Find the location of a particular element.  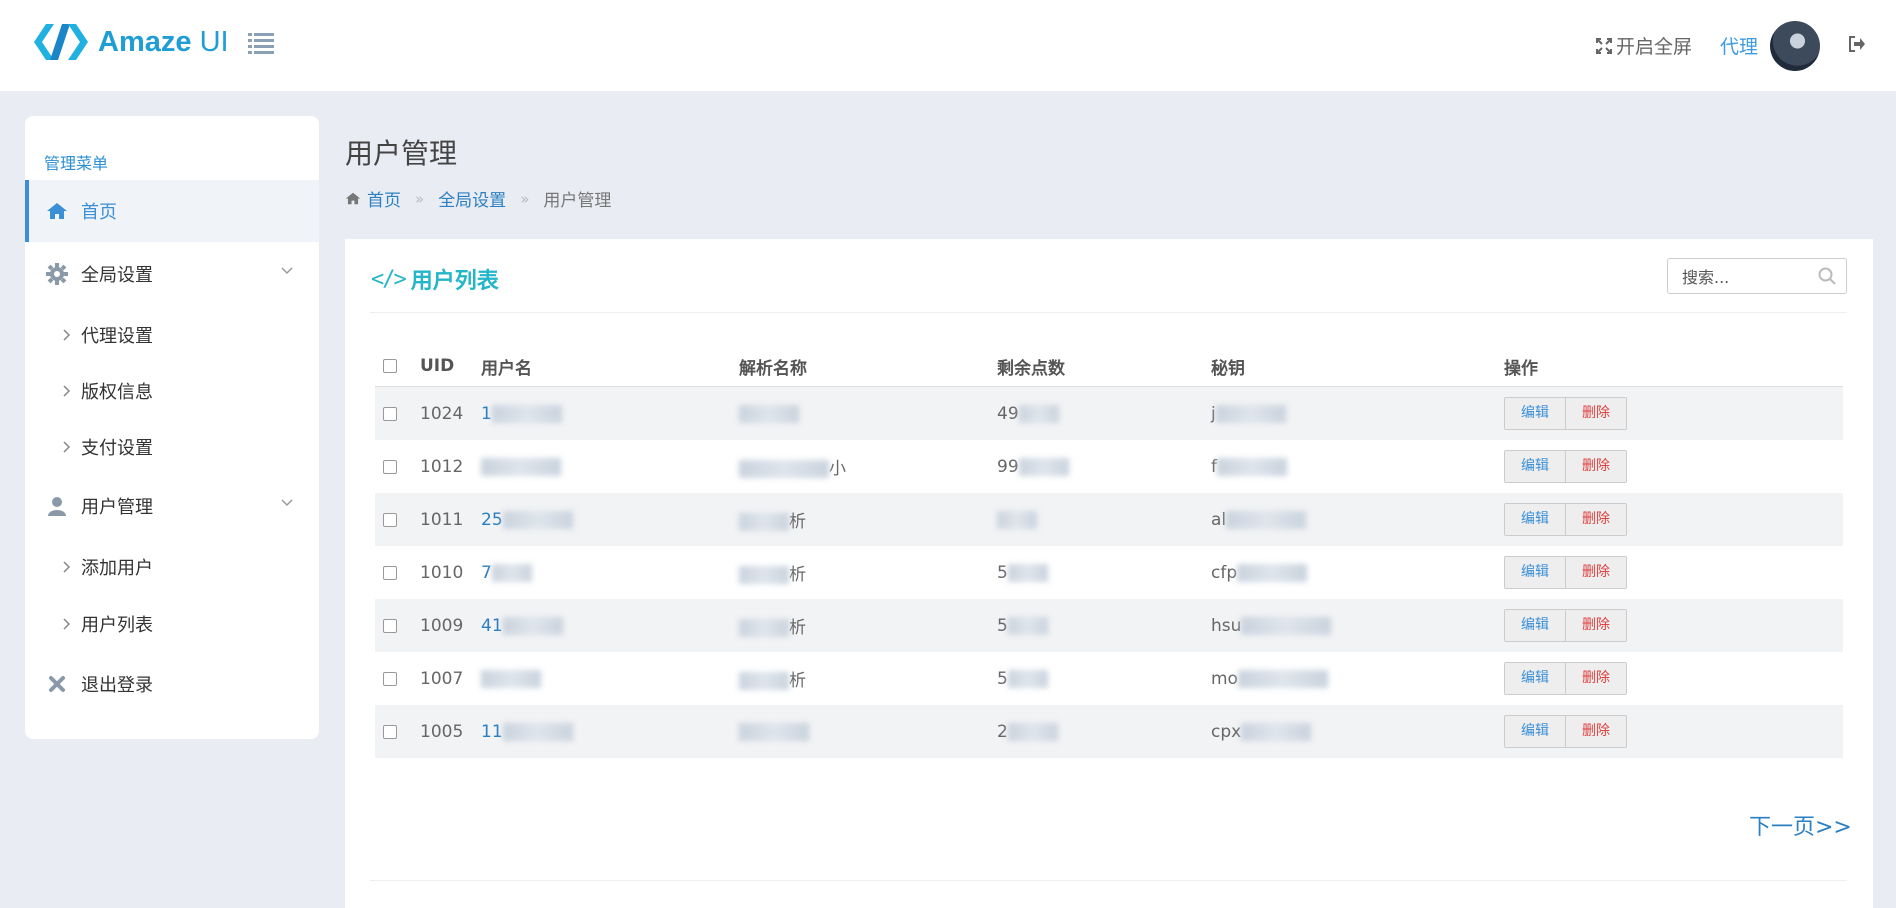

column-header-actions: 操作 is located at coordinates (1673, 366).